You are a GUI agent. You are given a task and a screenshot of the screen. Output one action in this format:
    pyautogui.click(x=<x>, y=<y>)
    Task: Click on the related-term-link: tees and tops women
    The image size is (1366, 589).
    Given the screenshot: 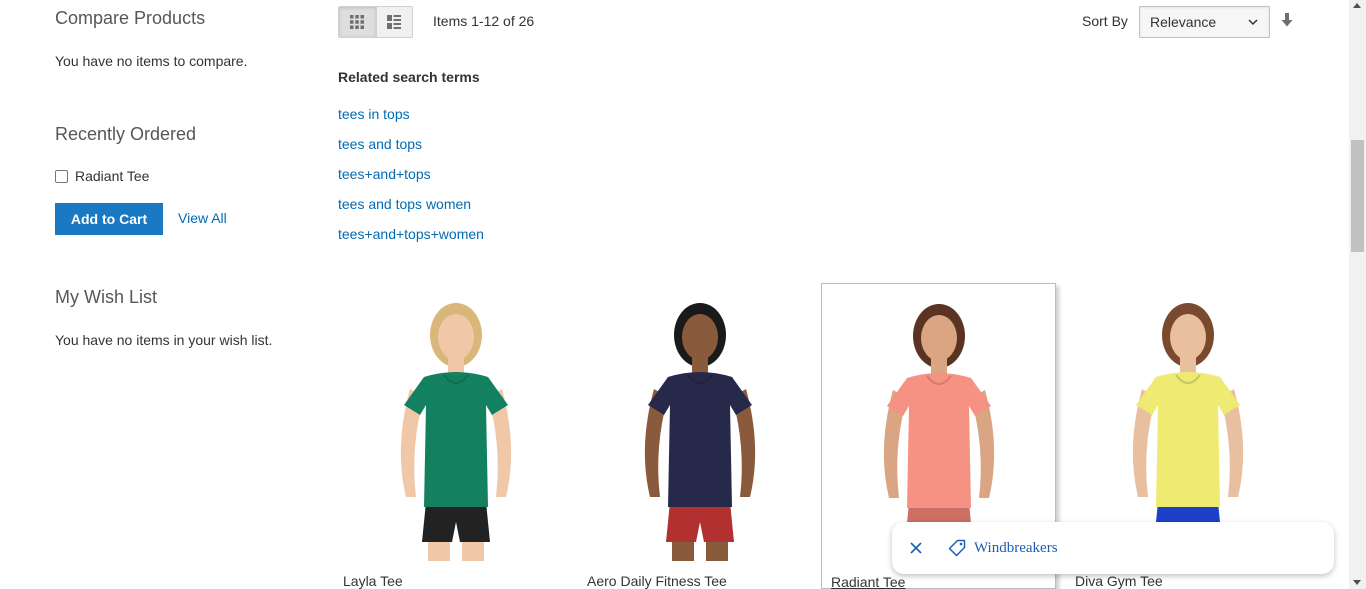 What is the action you would take?
    pyautogui.click(x=411, y=204)
    